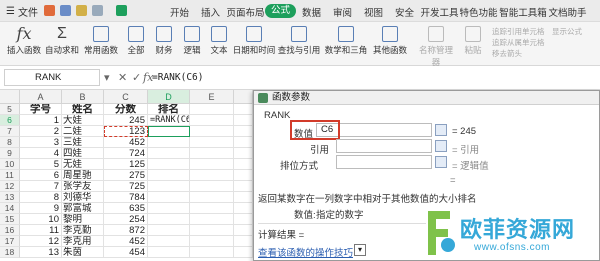 The width and height of the screenshot is (600, 261). Describe the element at coordinates (126, 97) in the screenshot. I see `col-header-c: C` at that location.